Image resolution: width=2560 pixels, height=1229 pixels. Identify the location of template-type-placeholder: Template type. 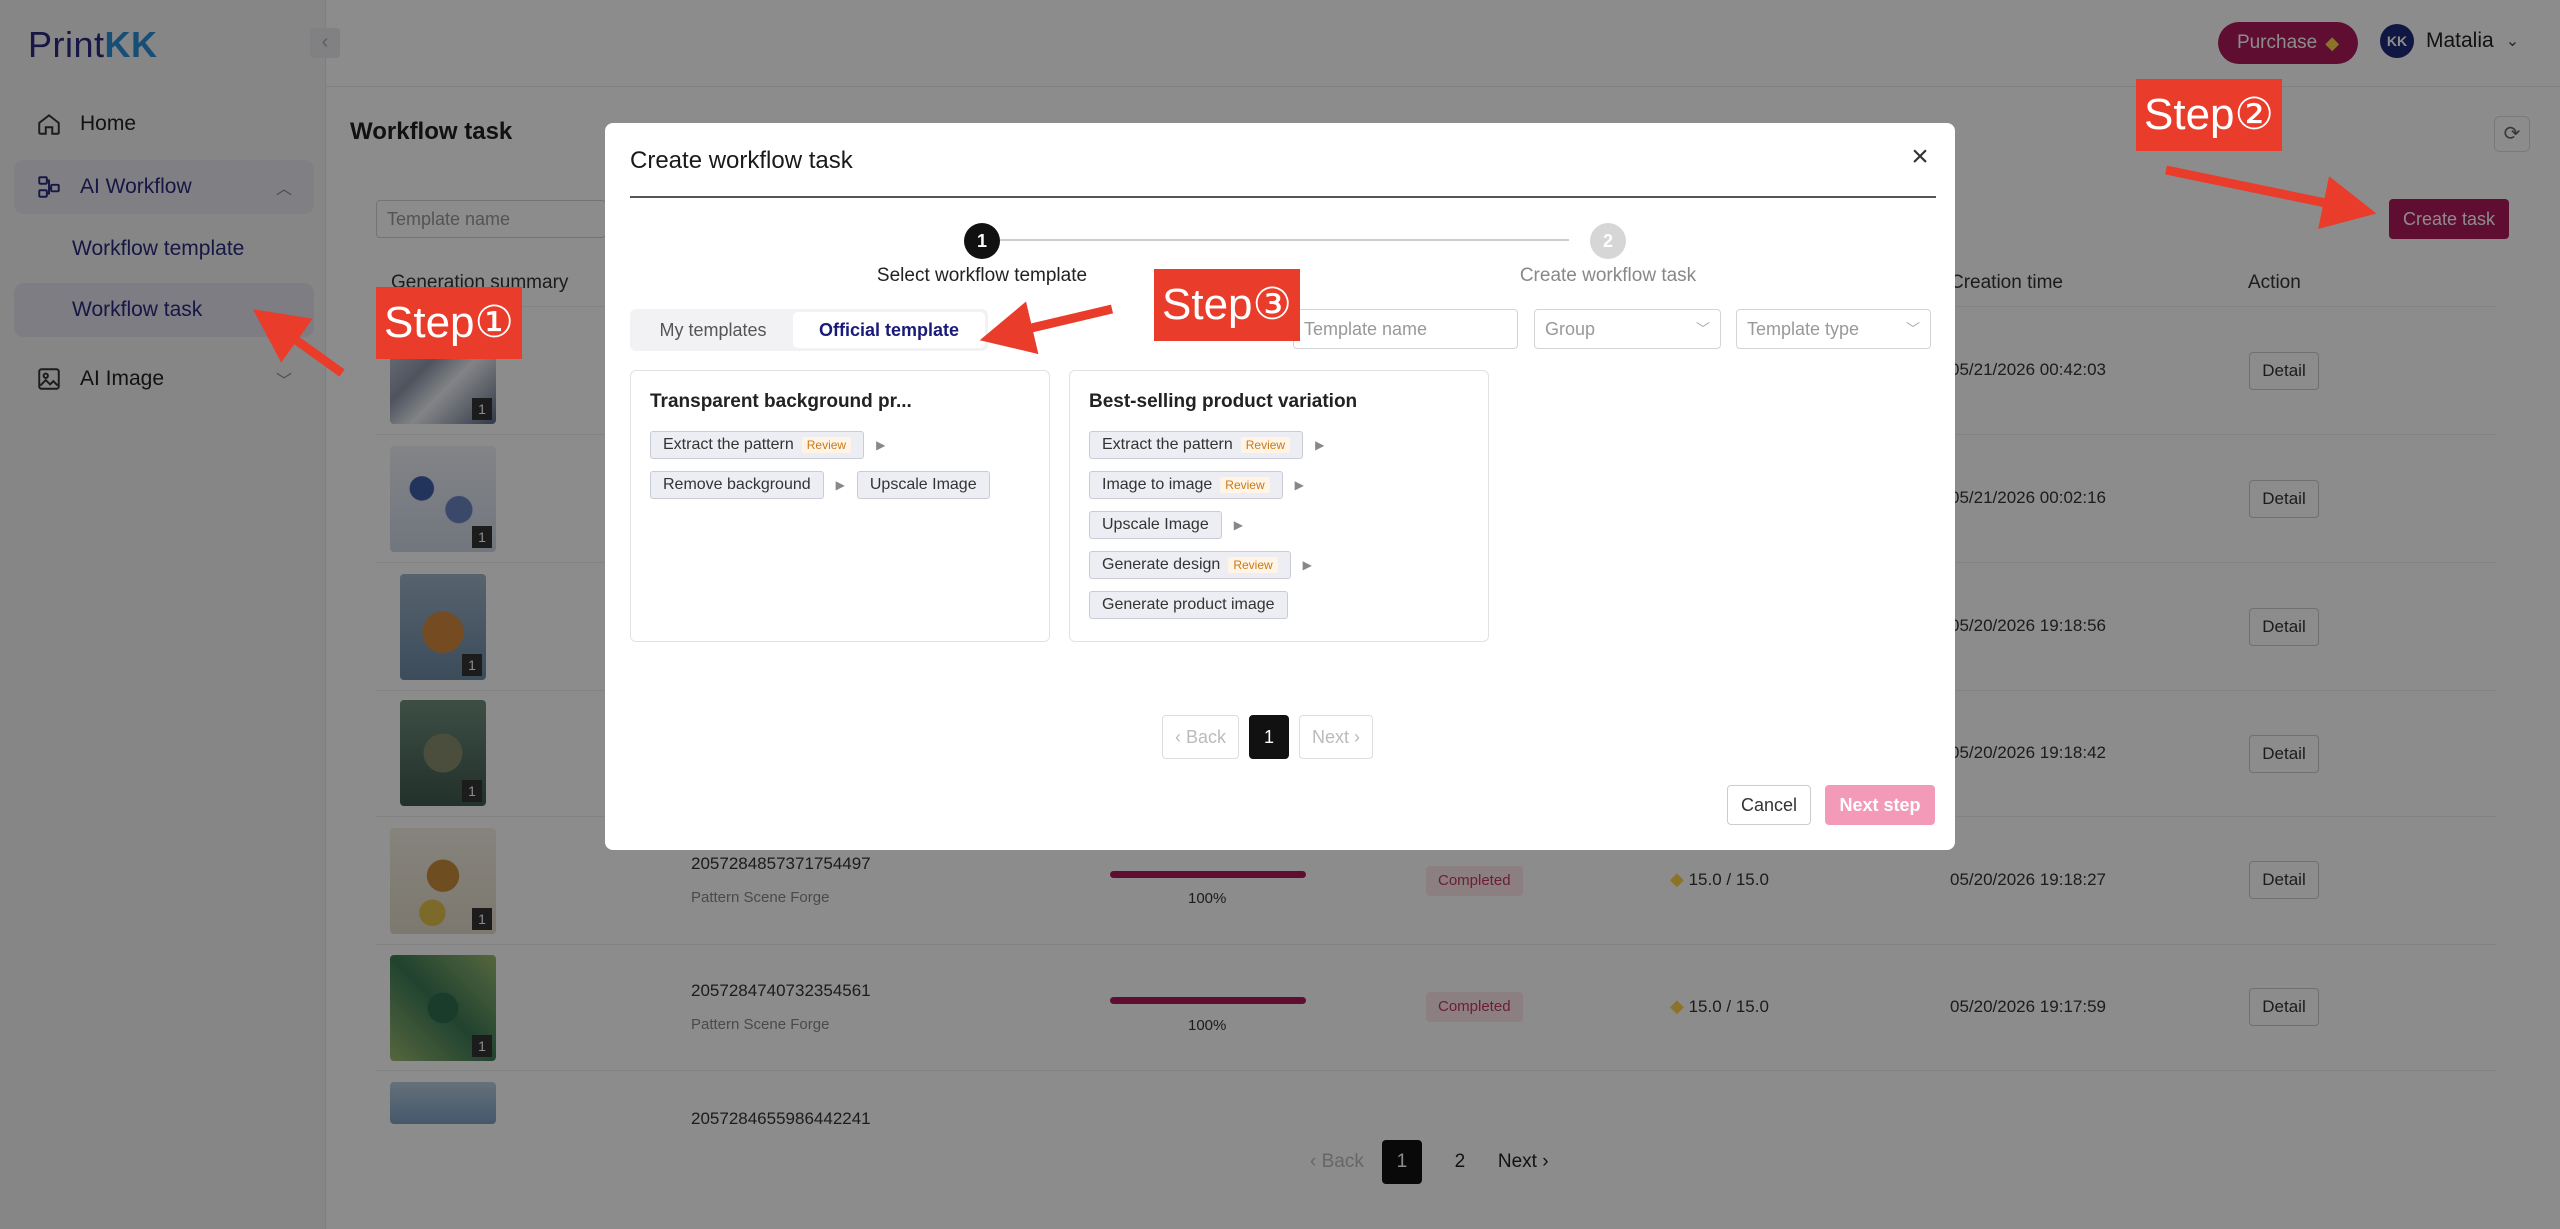
(1803, 329).